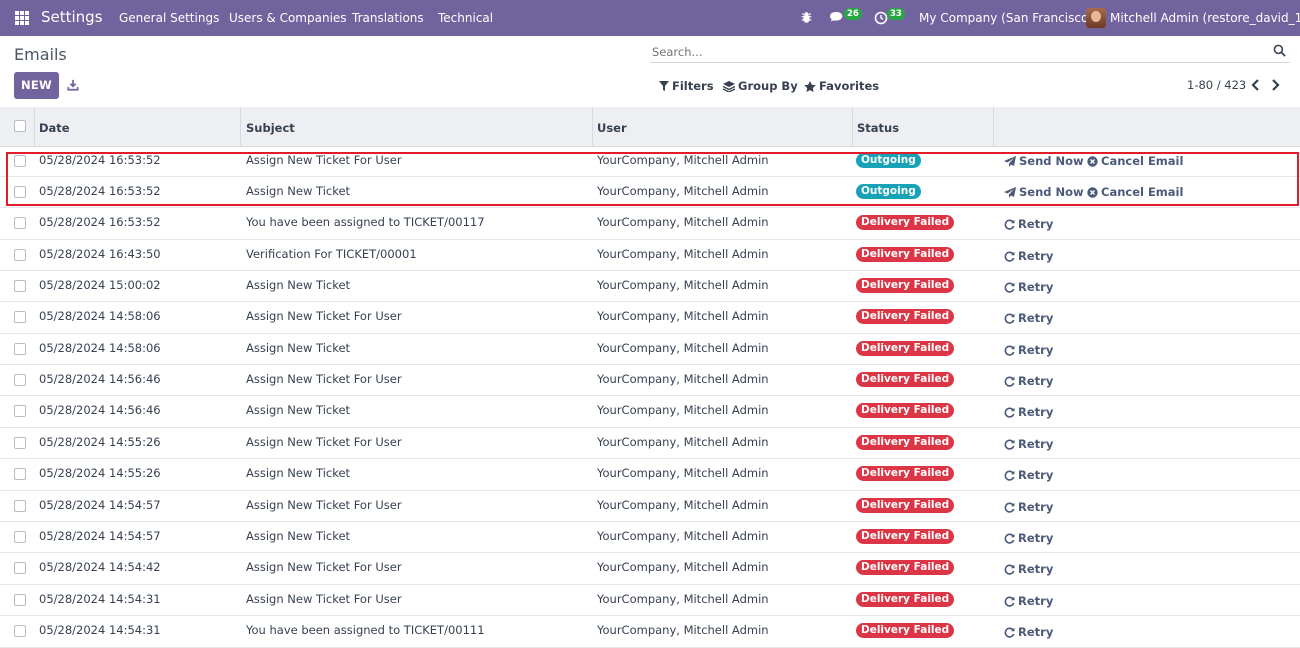  Describe the element at coordinates (388, 18) in the screenshot. I see `menu-translations: Translations` at that location.